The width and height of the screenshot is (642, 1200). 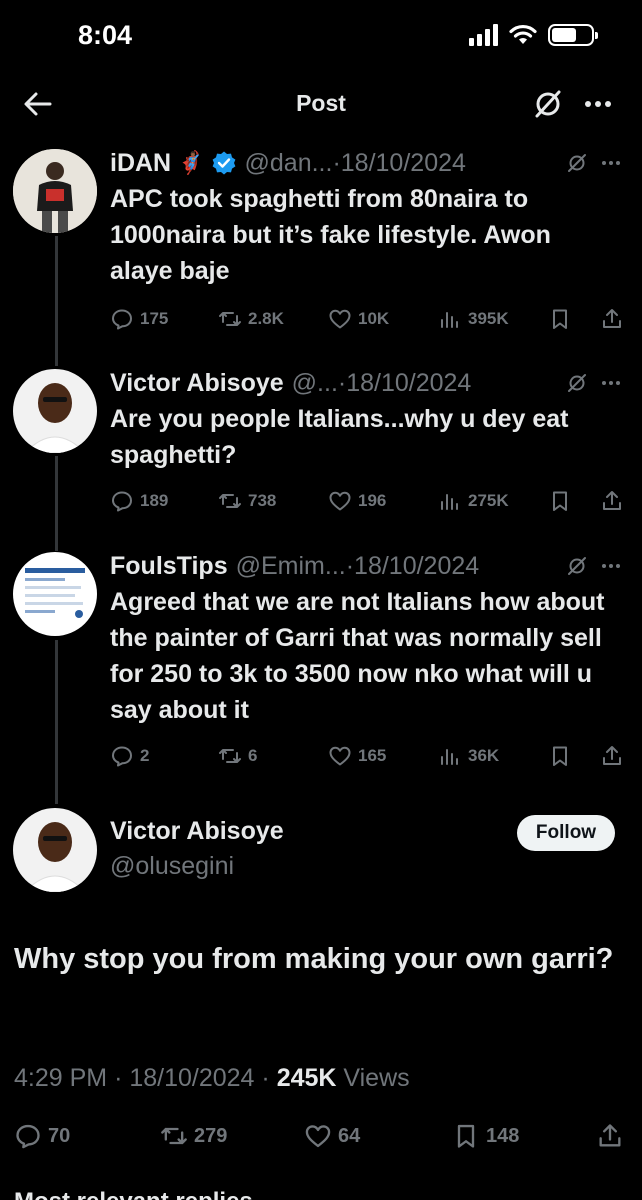 I want to click on bookmark-button: 148, so click(x=485, y=1136).